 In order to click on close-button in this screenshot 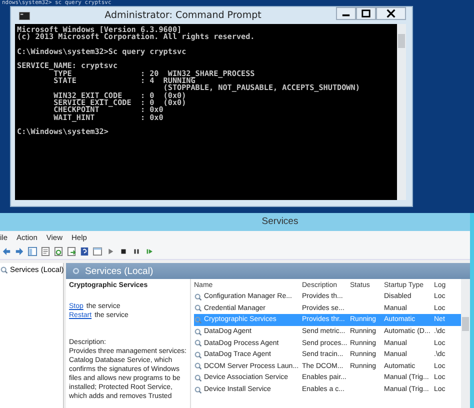, I will do `click(391, 13)`.